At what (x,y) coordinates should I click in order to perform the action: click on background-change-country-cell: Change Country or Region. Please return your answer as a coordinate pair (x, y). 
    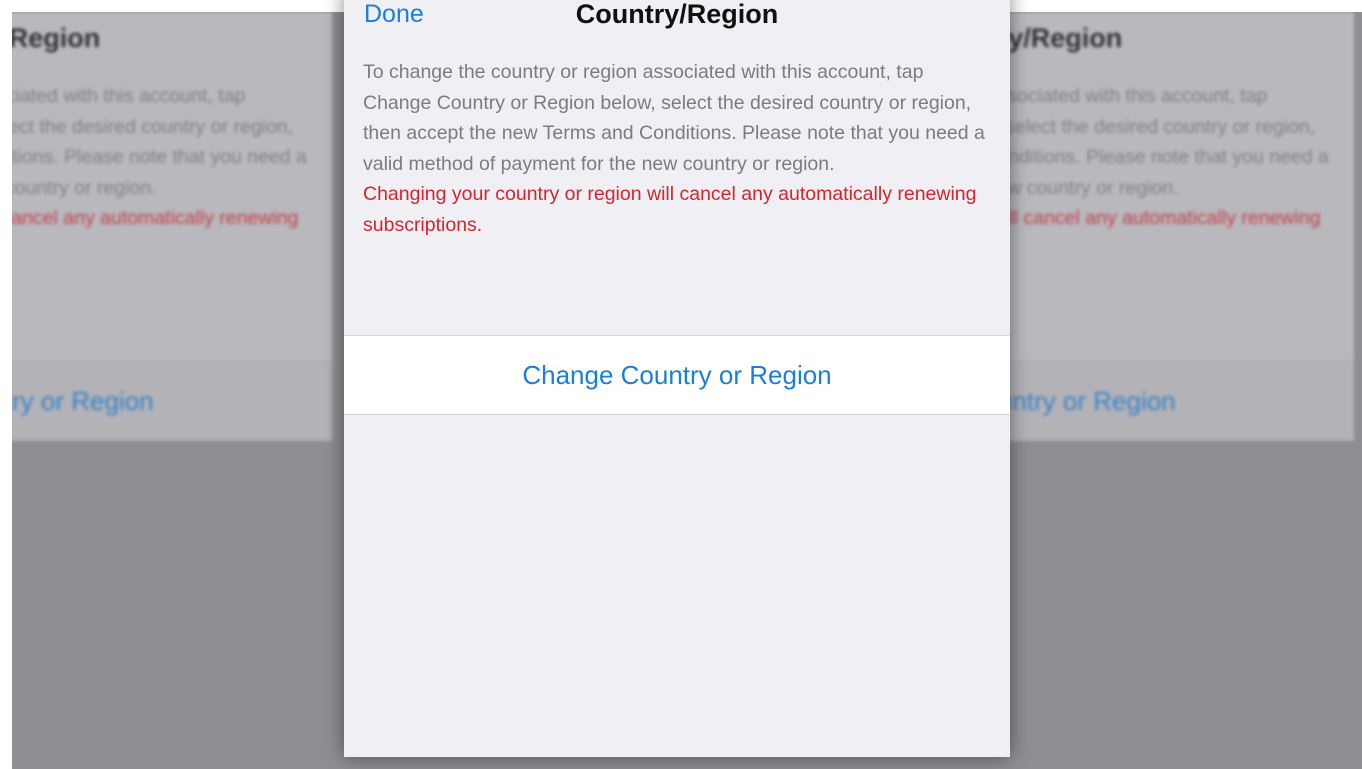
    Looking at the image, I should click on (172, 401).